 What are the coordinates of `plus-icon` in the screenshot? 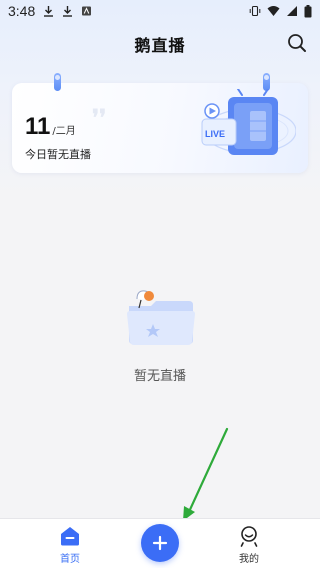 It's located at (160, 543).